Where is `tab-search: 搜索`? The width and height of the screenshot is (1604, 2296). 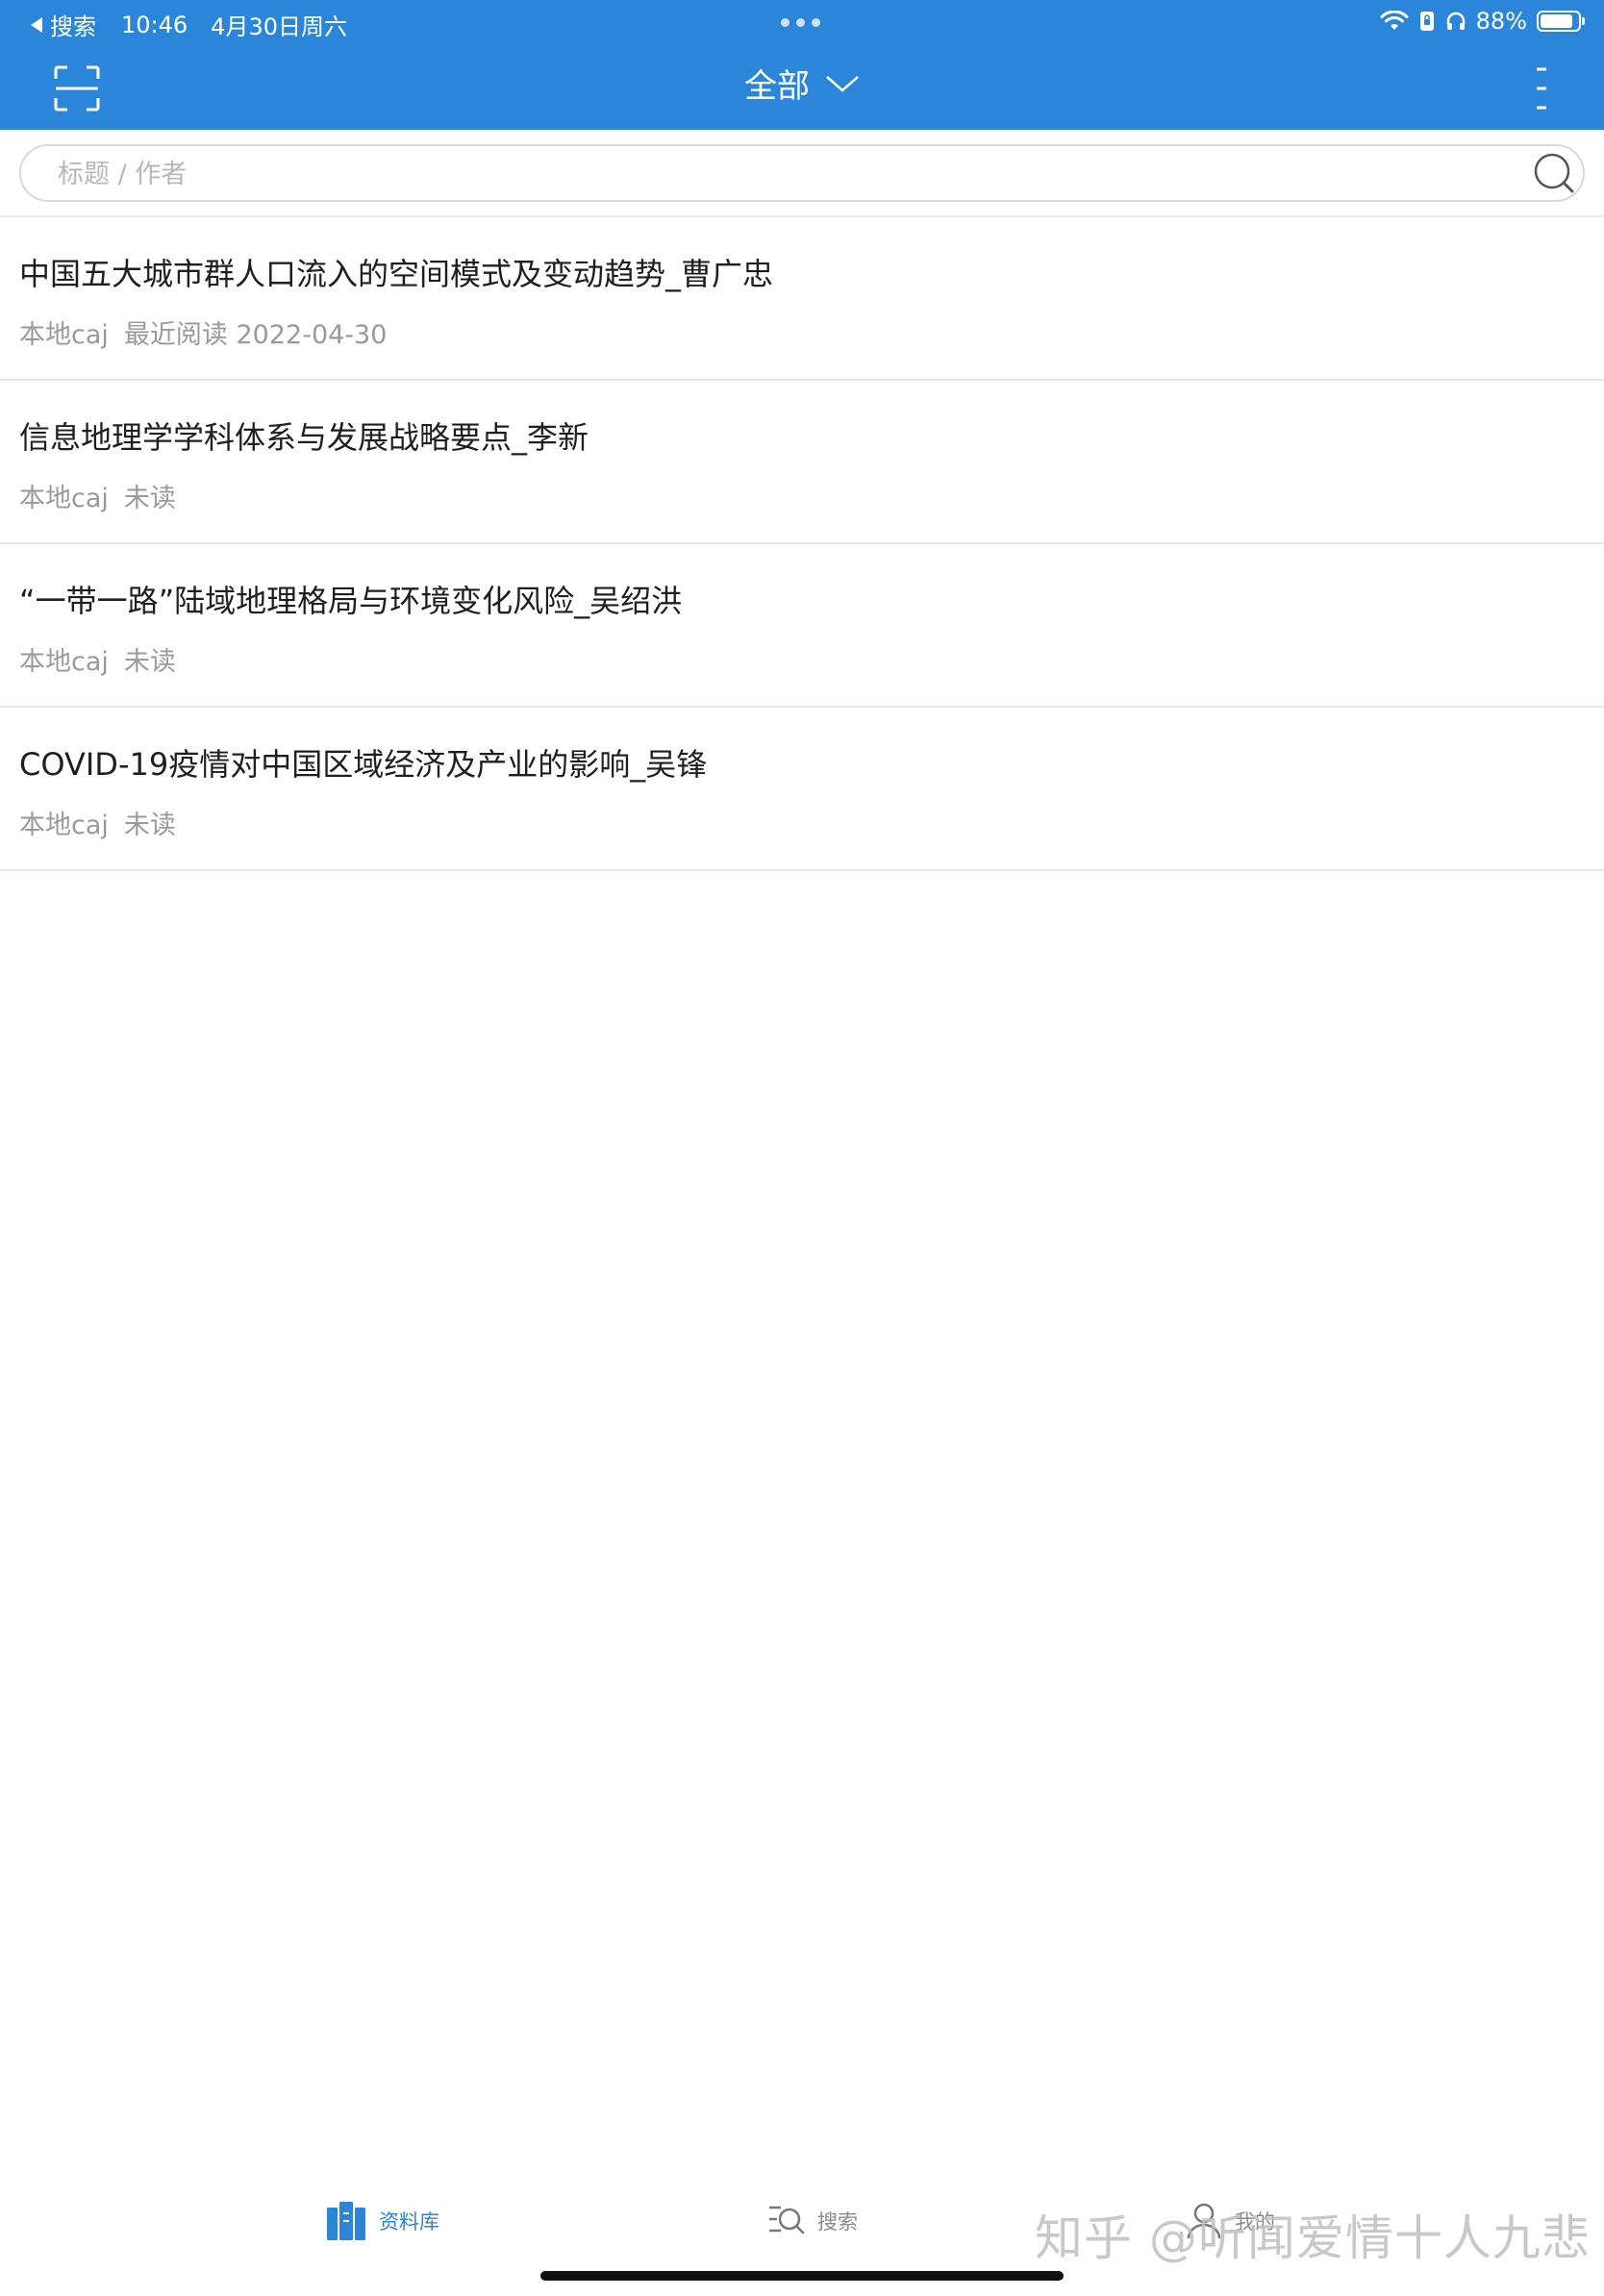
tab-search: 搜索 is located at coordinates (812, 2221).